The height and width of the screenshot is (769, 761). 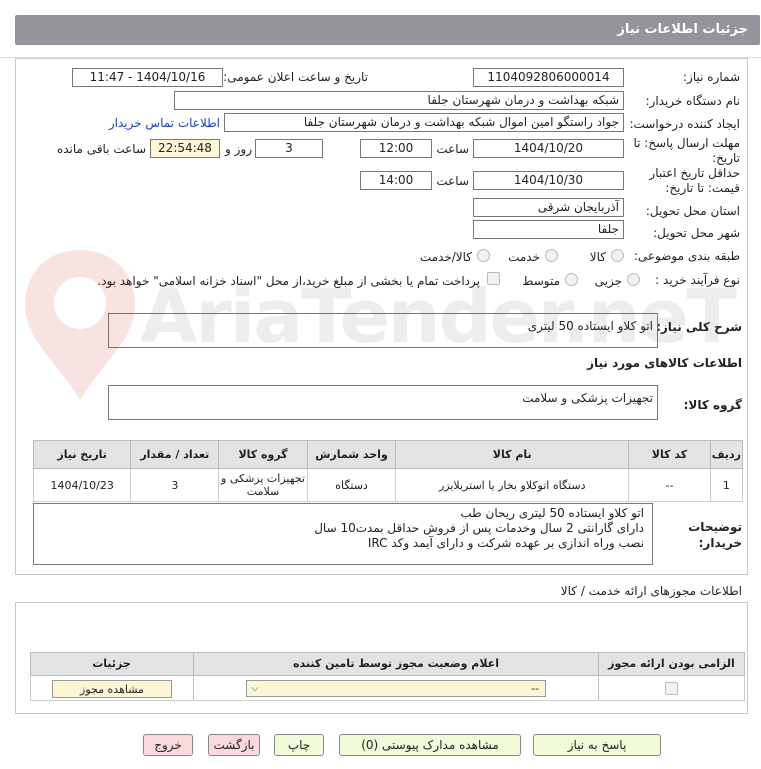 What do you see at coordinates (551, 255) in the screenshot?
I see `category-service-radio` at bounding box center [551, 255].